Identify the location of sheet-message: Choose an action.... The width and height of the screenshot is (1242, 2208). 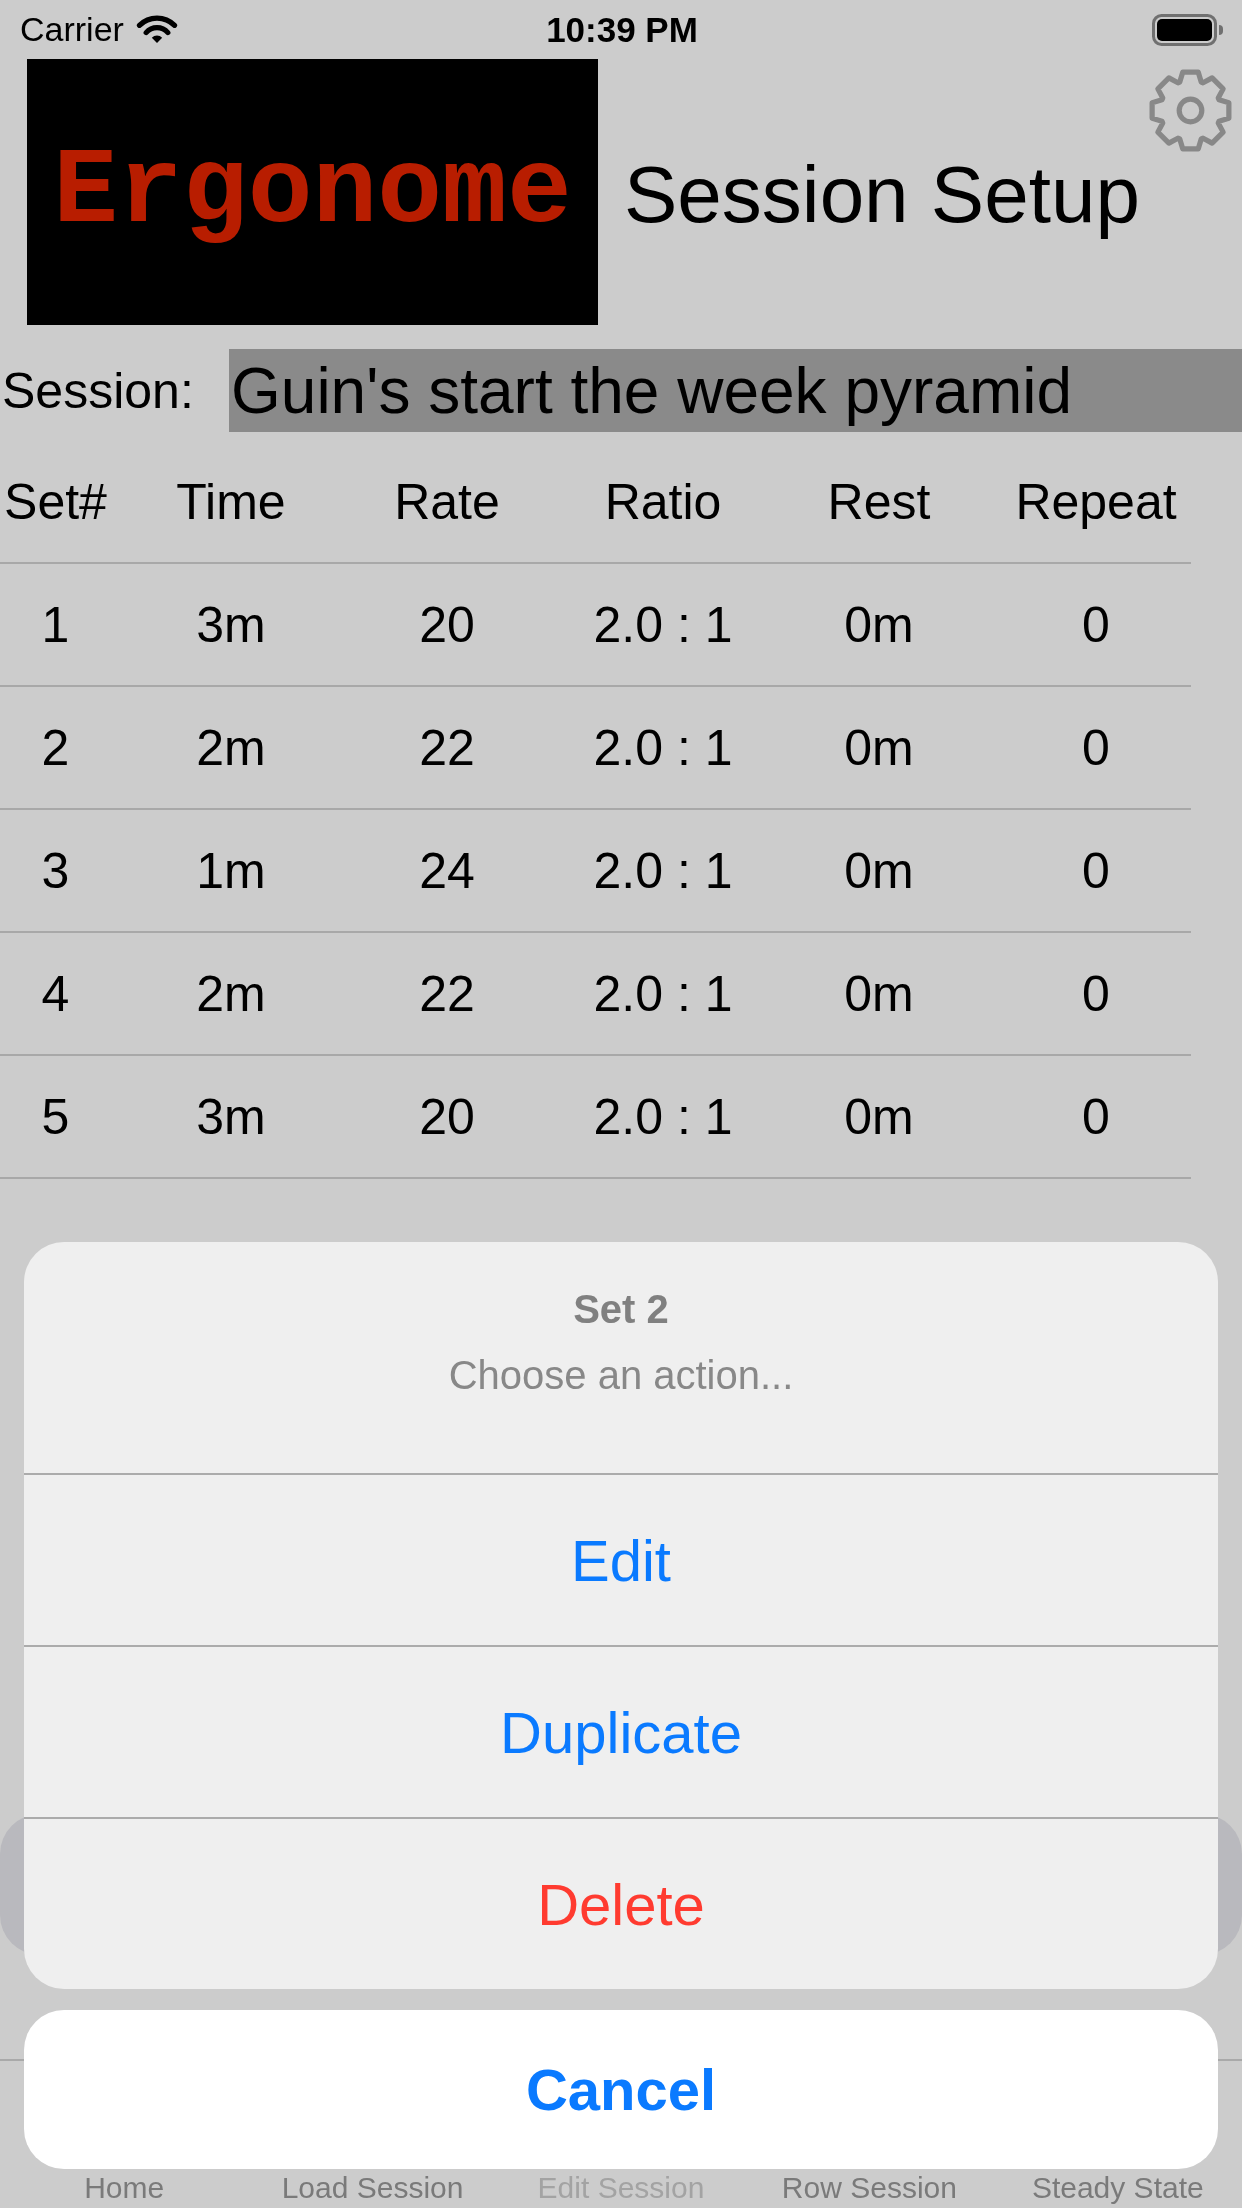
(621, 1375).